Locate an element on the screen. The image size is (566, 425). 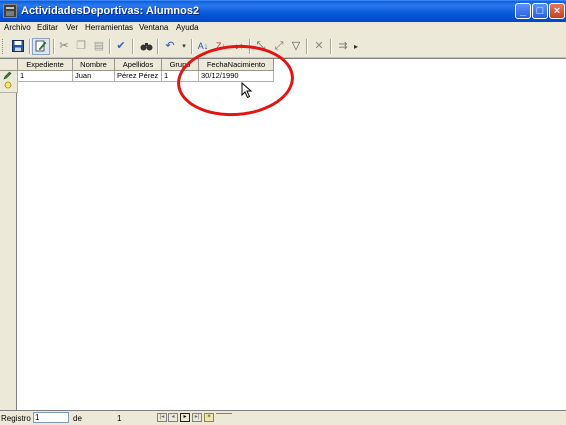
row-header-column is located at coordinates (8, 234).